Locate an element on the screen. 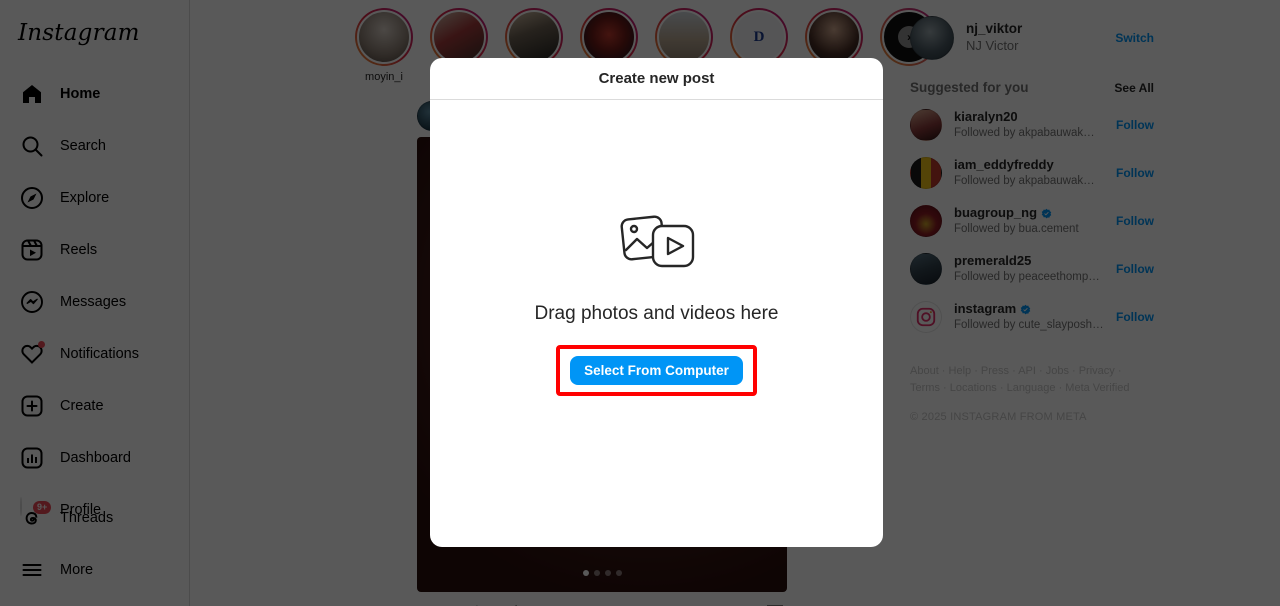  story-item: moyin_i is located at coordinates (384, 45).